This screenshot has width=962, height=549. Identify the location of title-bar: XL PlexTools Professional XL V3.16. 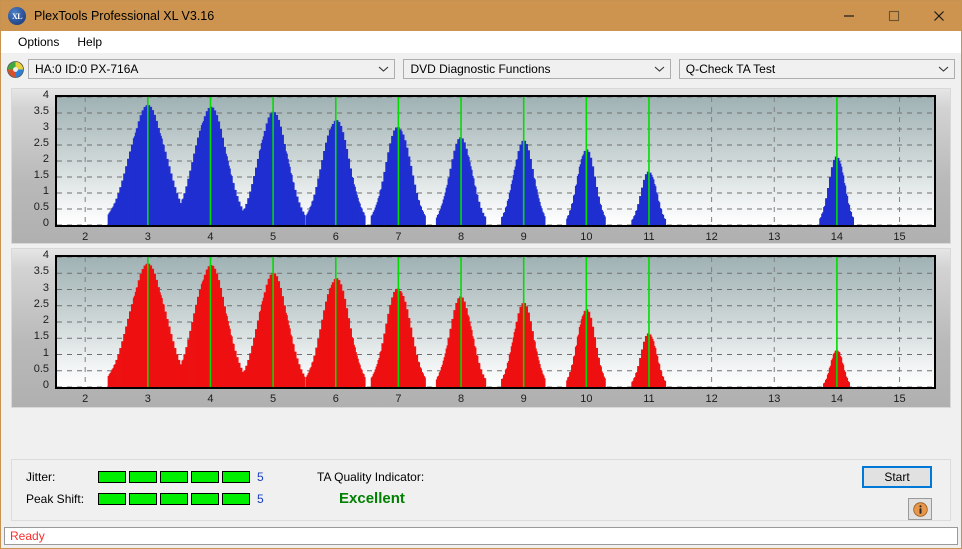
(481, 16).